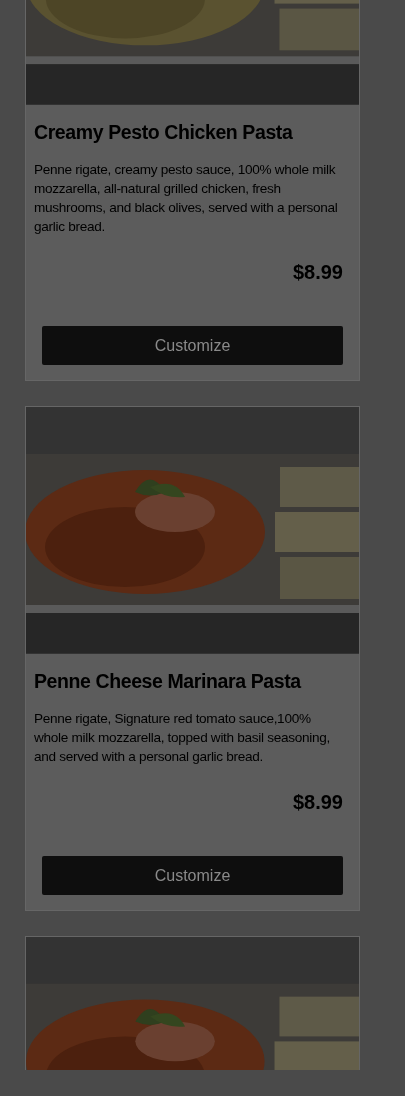  Describe the element at coordinates (168, 681) in the screenshot. I see `item-title: Penne Cheese Marinara Pasta` at that location.